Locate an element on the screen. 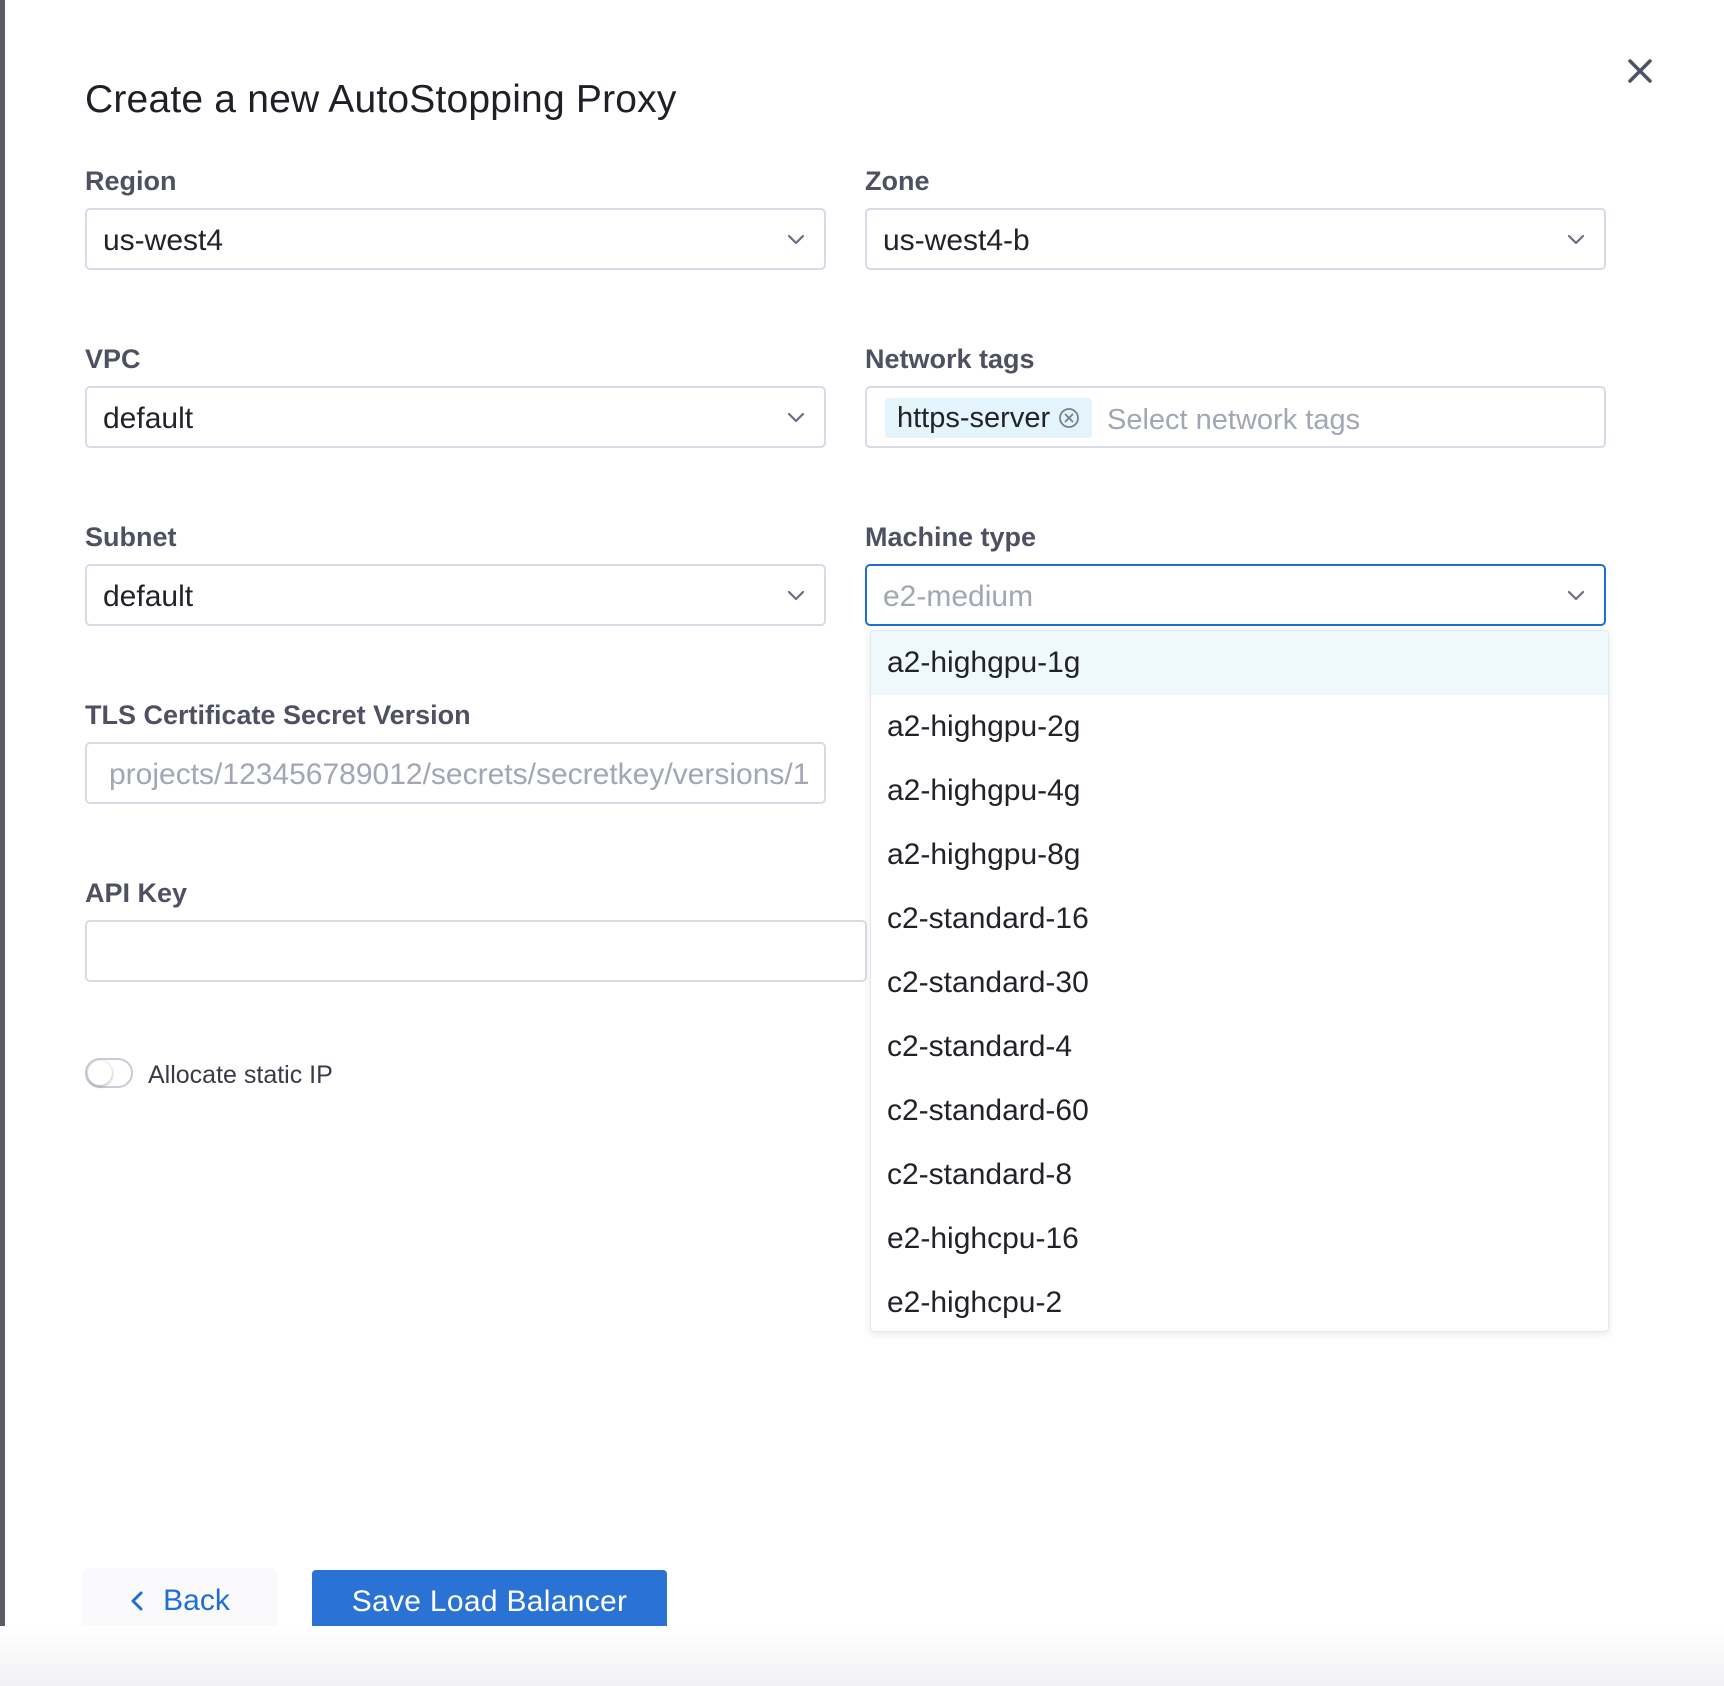 The height and width of the screenshot is (1686, 1724). machine-type-option: c2-standard-30 is located at coordinates (1239, 983).